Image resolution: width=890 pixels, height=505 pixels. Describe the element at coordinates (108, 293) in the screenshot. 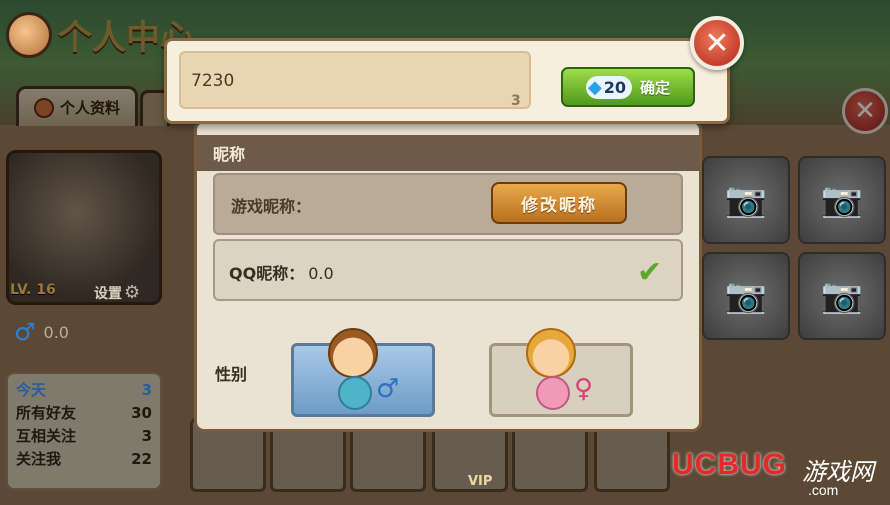

I see `settings-label: 设置` at that location.